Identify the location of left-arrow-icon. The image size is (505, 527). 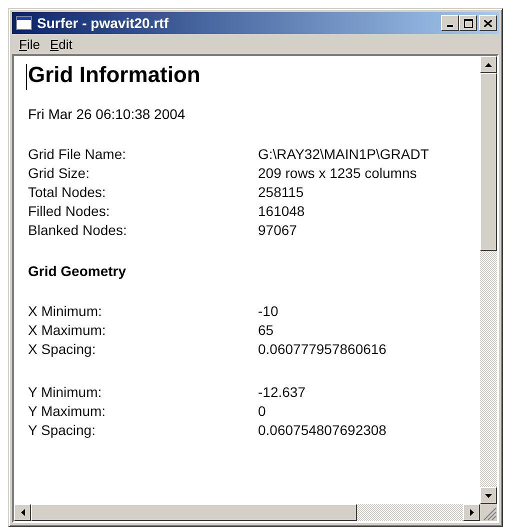
(22, 512).